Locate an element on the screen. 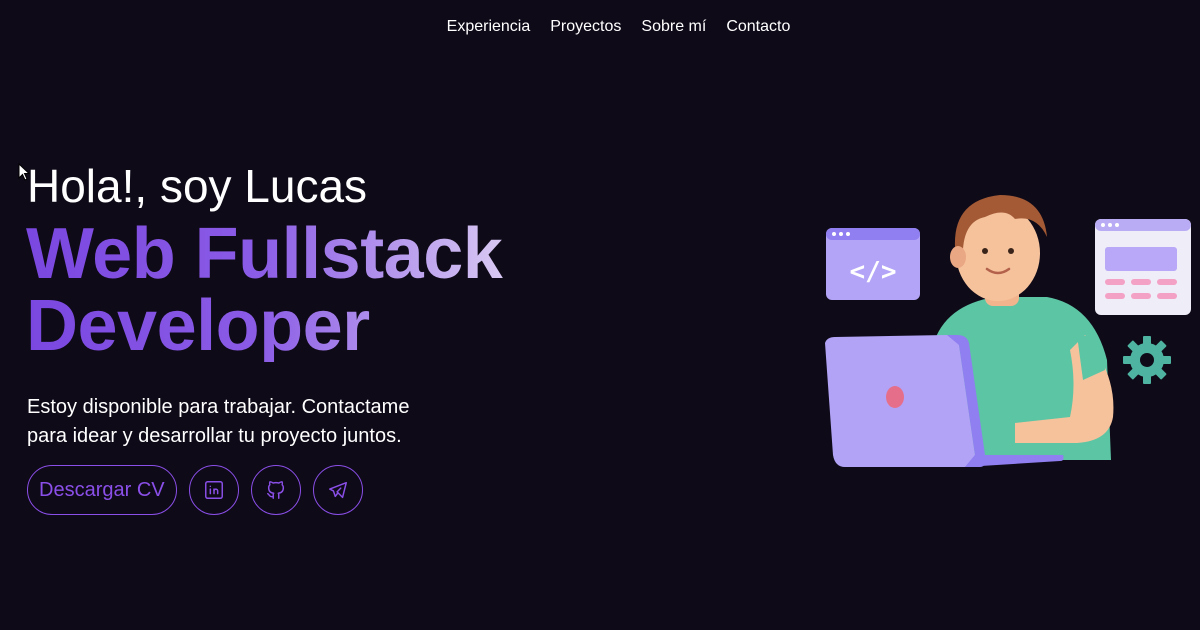  nav-link-contacto: Contacto is located at coordinates (758, 27).